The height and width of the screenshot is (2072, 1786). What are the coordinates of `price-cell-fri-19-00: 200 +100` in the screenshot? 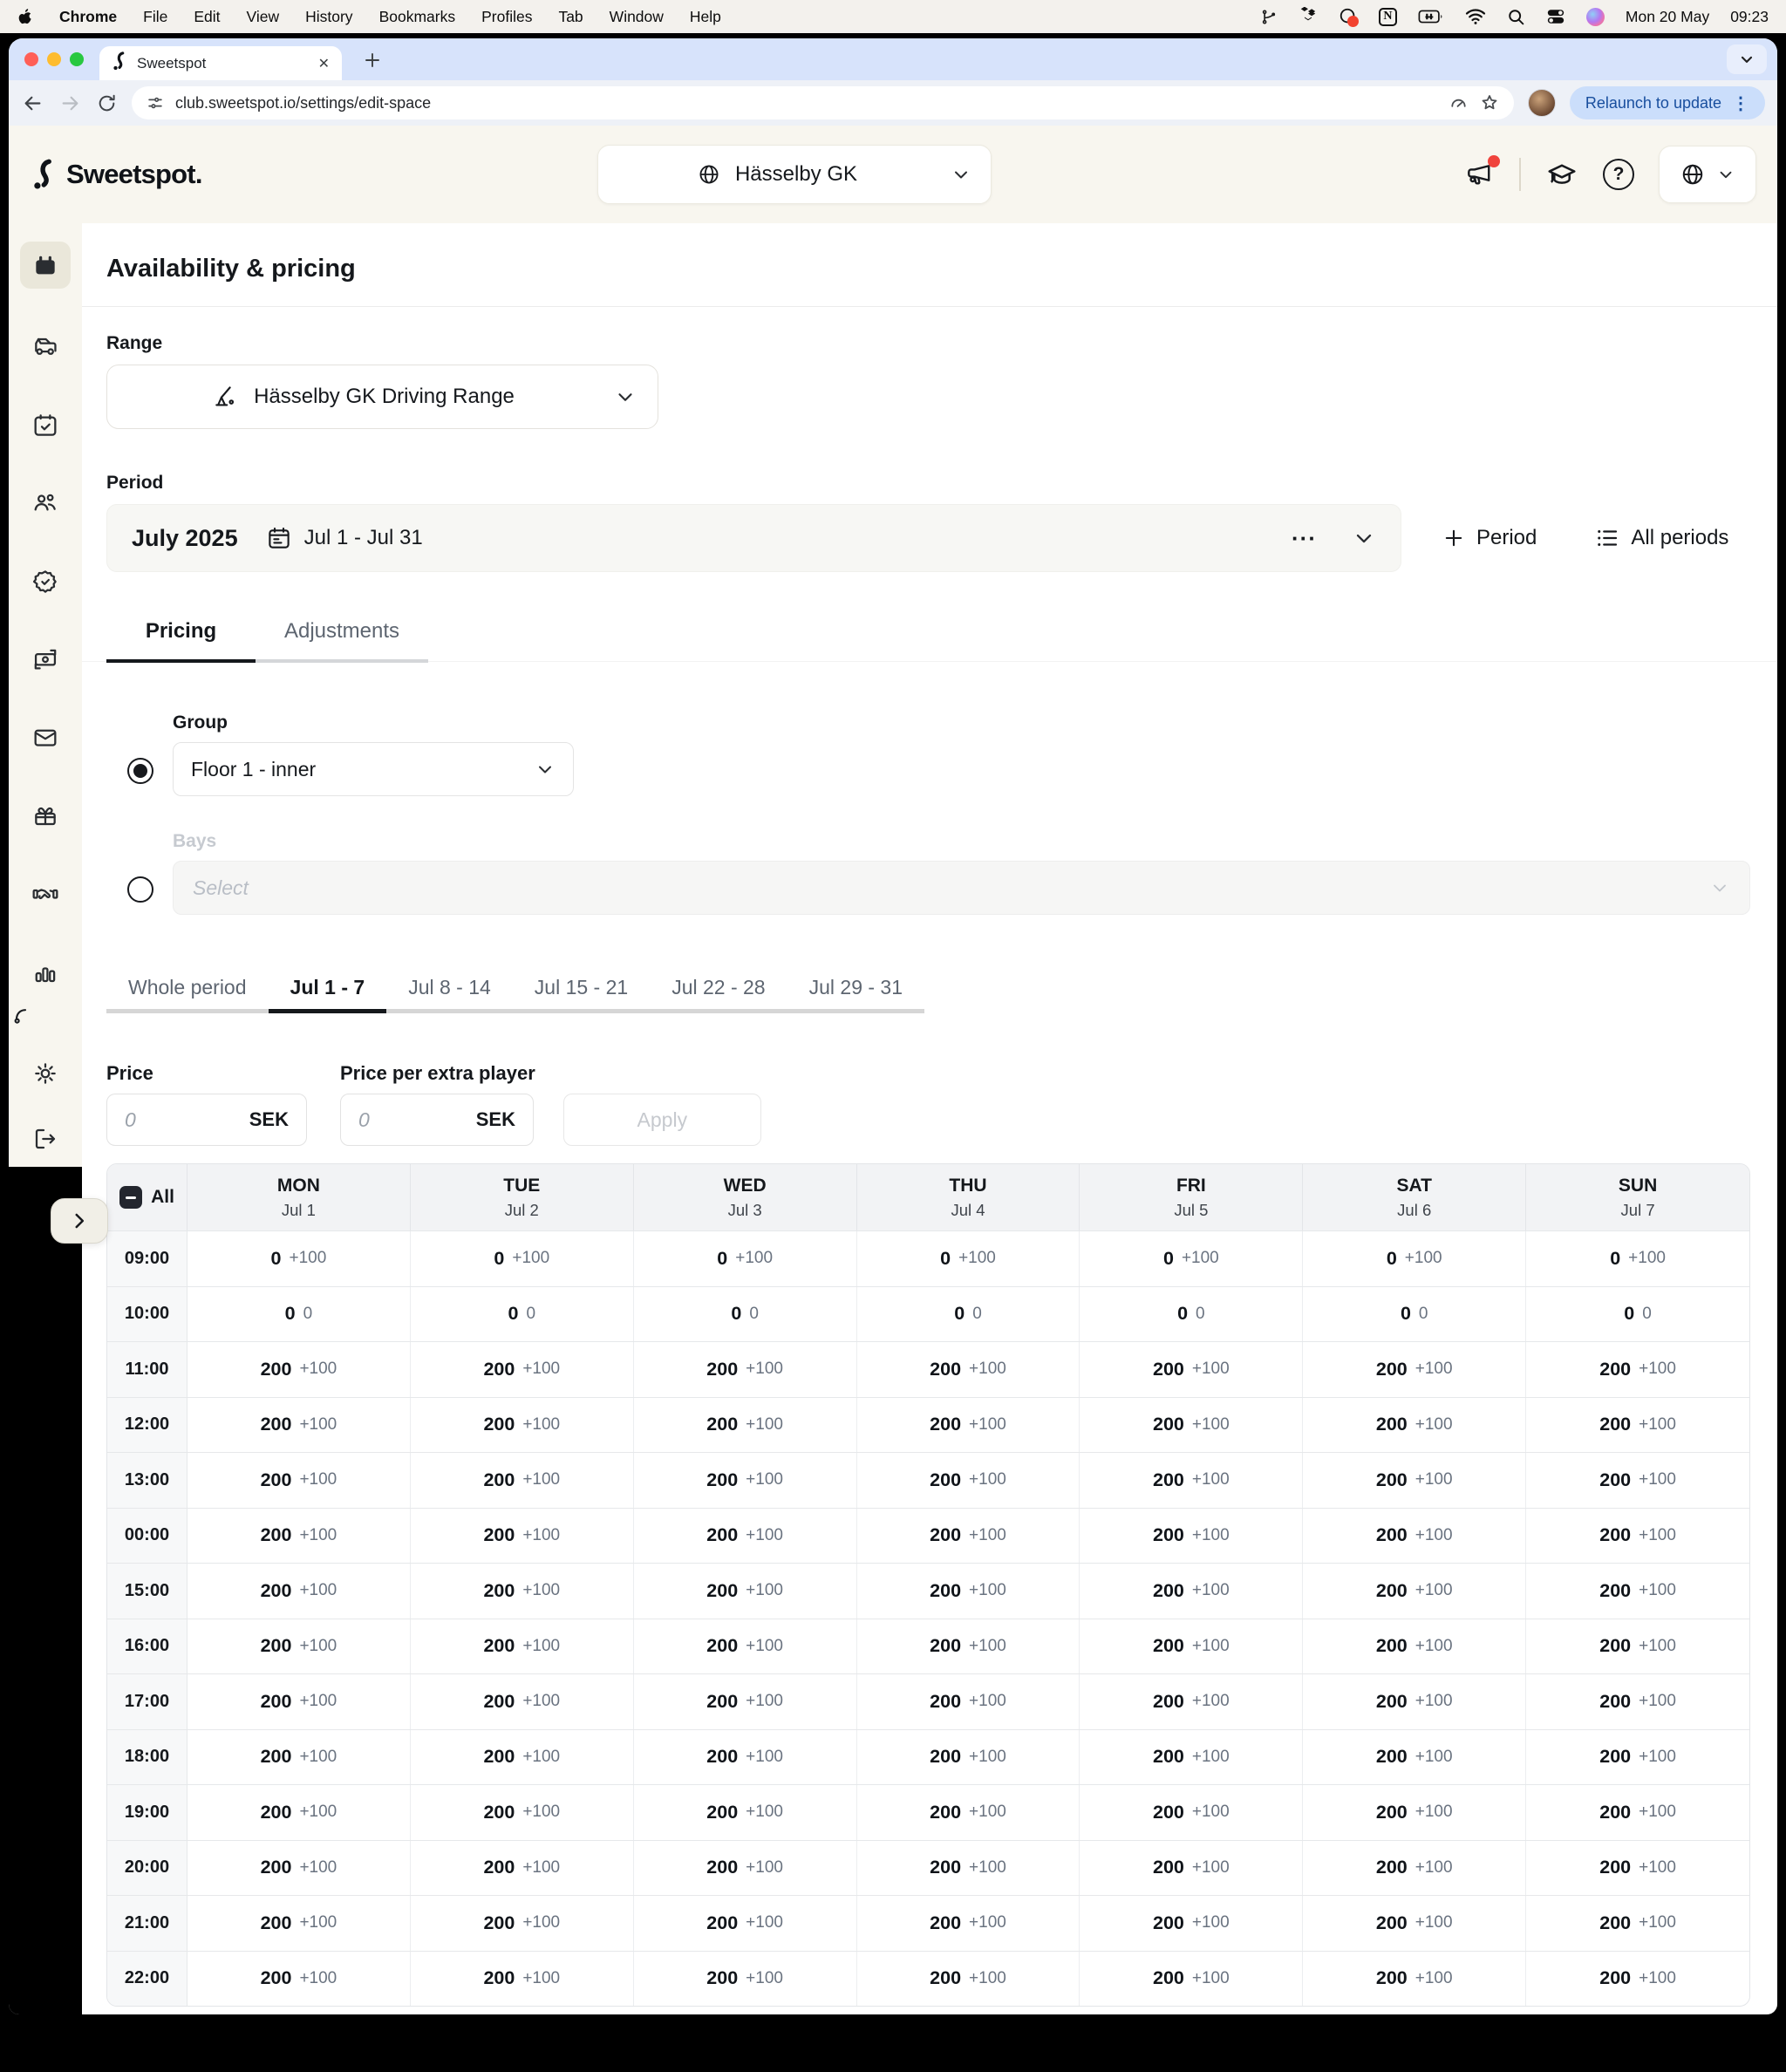 It's located at (1192, 1812).